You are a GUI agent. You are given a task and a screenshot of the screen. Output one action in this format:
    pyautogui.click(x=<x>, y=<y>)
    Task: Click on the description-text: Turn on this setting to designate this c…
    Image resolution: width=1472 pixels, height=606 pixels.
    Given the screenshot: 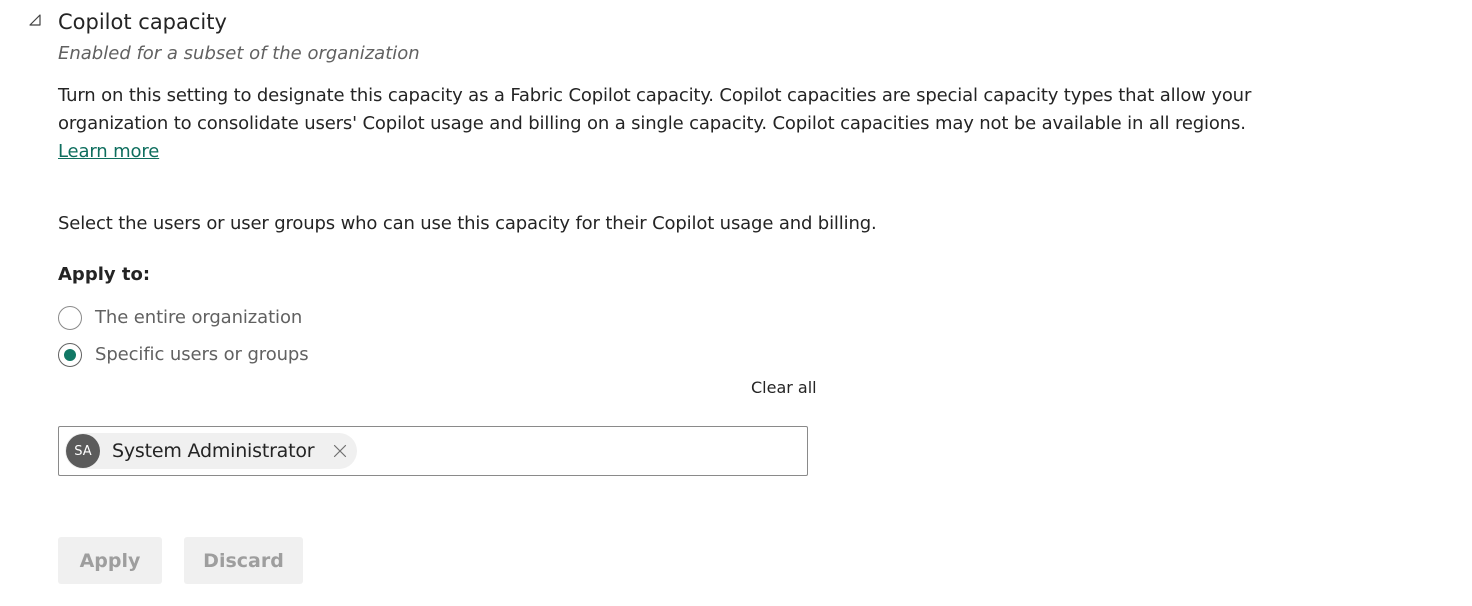 What is the action you would take?
    pyautogui.click(x=655, y=109)
    